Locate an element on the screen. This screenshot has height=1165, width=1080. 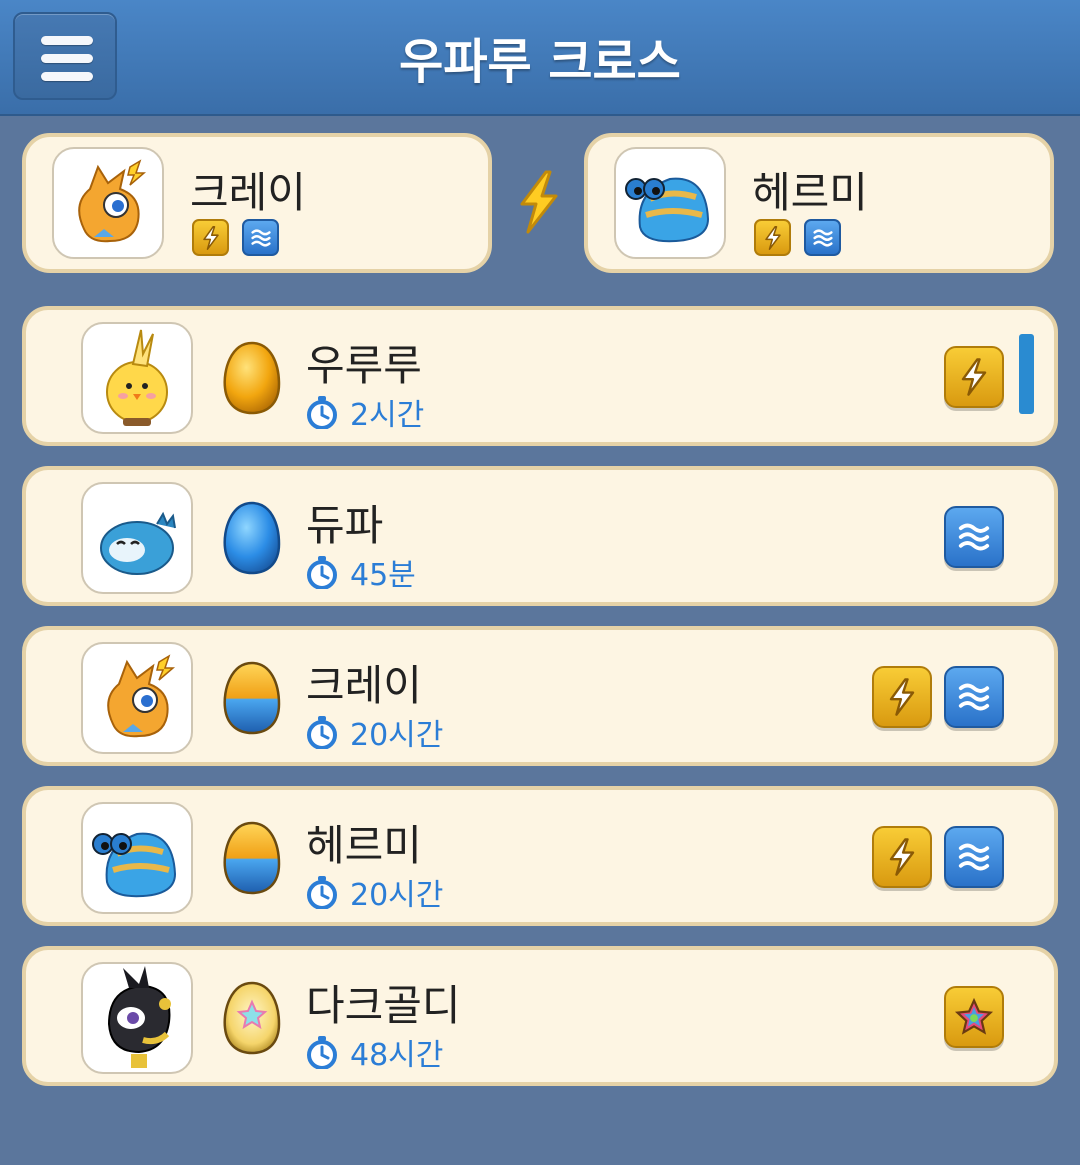
rainbow-star-element-icon is located at coordinates (974, 1017).